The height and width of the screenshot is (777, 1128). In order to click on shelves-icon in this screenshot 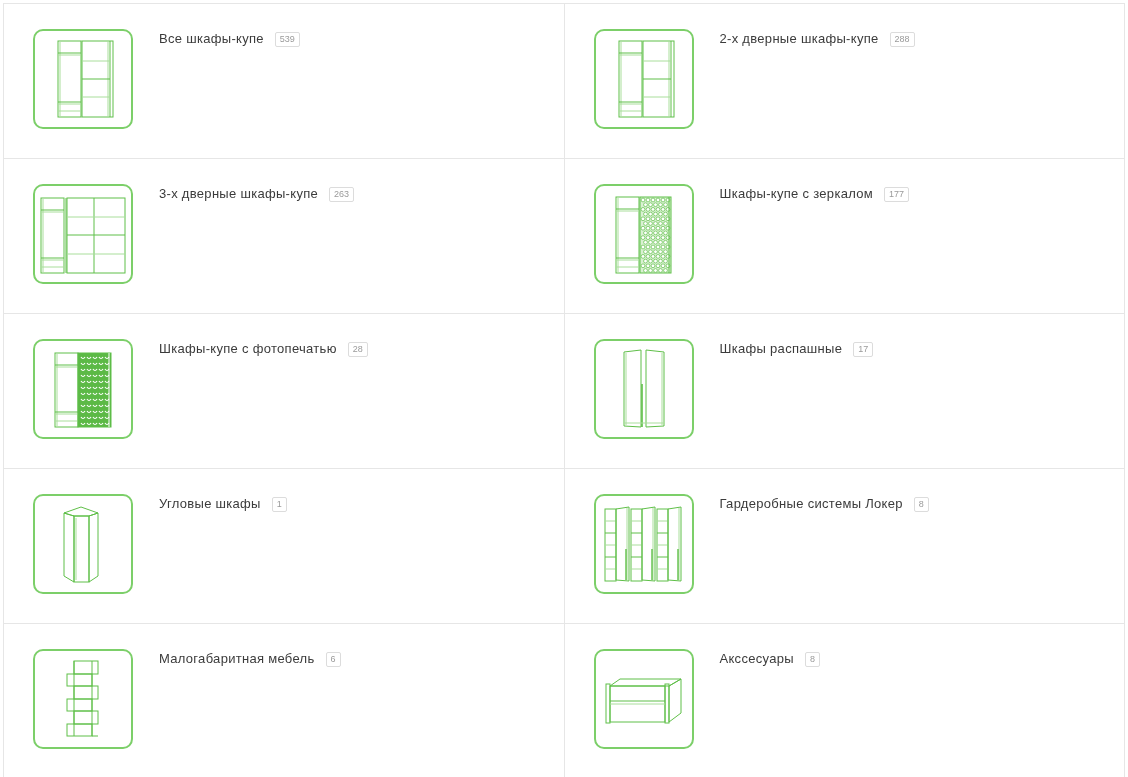, I will do `click(83, 699)`.